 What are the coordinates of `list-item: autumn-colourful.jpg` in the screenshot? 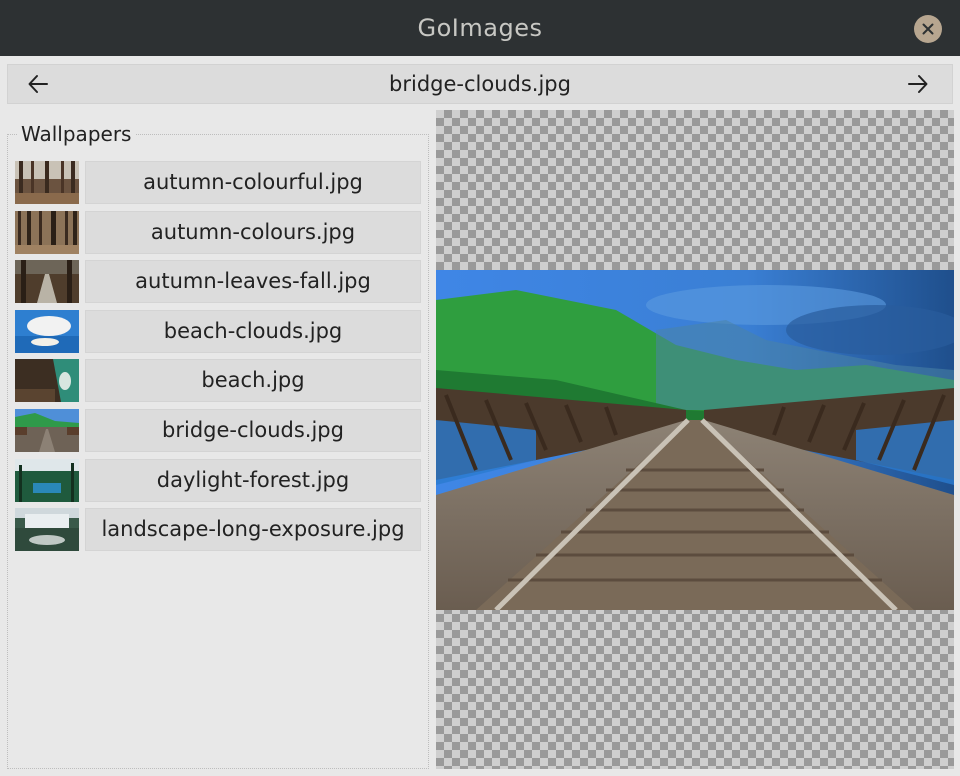 It's located at (218, 182).